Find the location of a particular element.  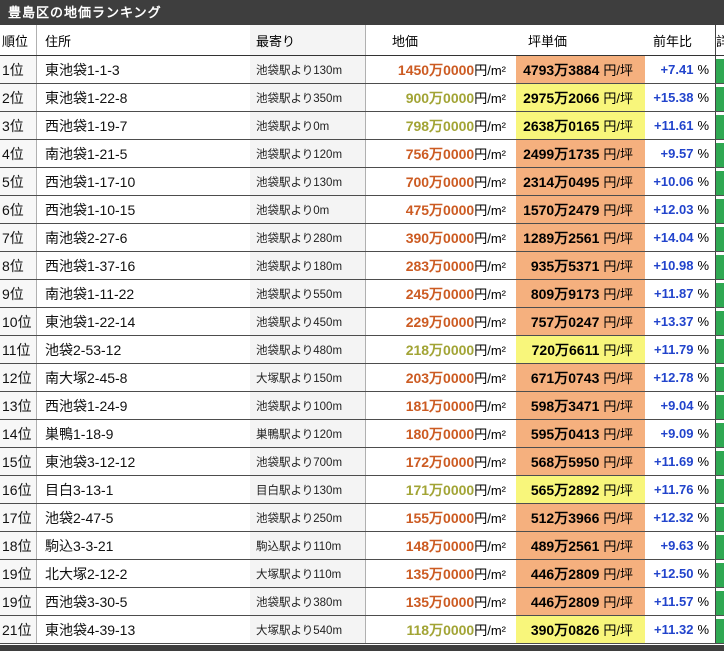

address-cell: 南池袋2-27-6 is located at coordinates (86, 237).